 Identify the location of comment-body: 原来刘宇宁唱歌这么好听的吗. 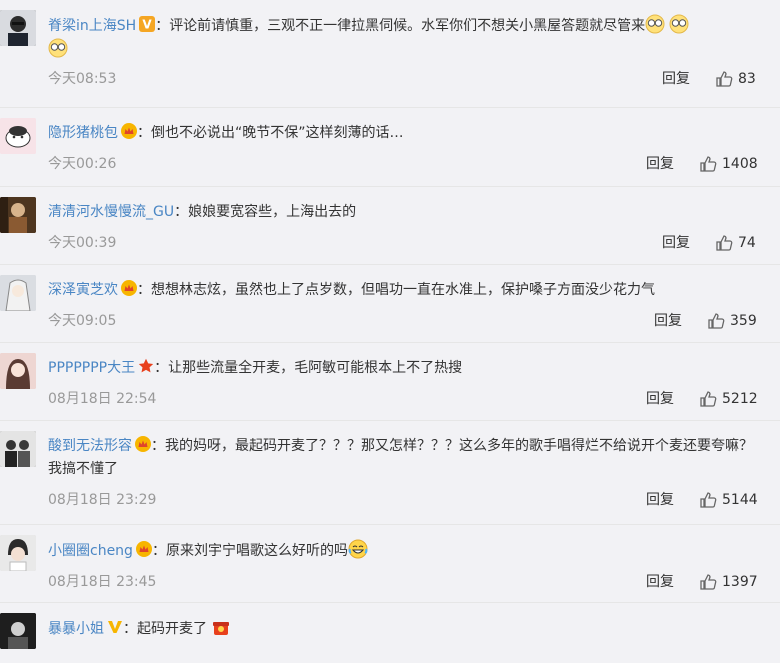
(256, 551).